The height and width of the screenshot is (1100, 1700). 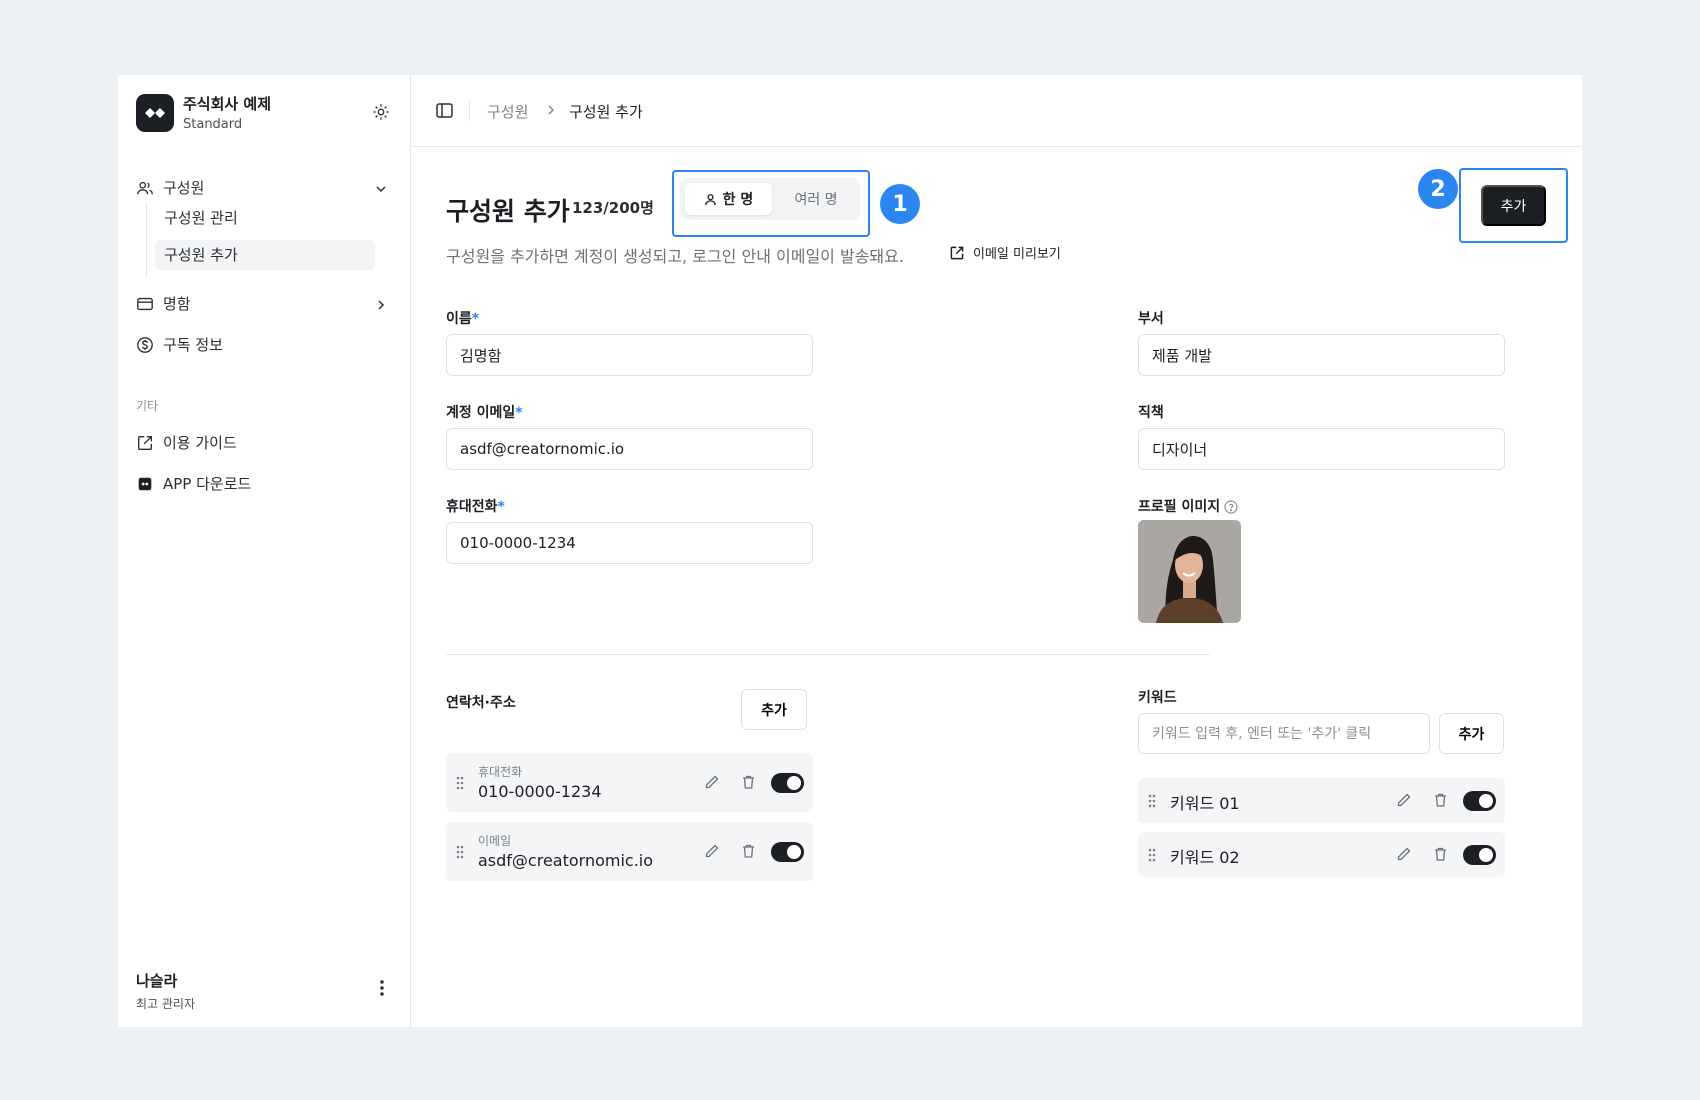 What do you see at coordinates (1205, 857) in the screenshot?
I see `keyword-value: 키워드 02` at bounding box center [1205, 857].